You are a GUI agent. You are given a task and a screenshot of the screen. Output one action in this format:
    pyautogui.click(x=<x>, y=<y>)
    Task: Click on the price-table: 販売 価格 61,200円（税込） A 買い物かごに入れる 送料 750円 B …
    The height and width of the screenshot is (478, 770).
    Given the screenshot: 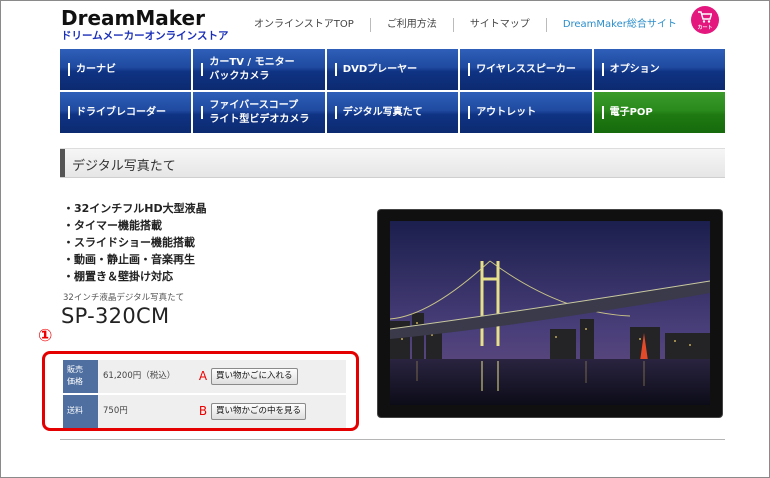 What is the action you would take?
    pyautogui.click(x=204, y=395)
    